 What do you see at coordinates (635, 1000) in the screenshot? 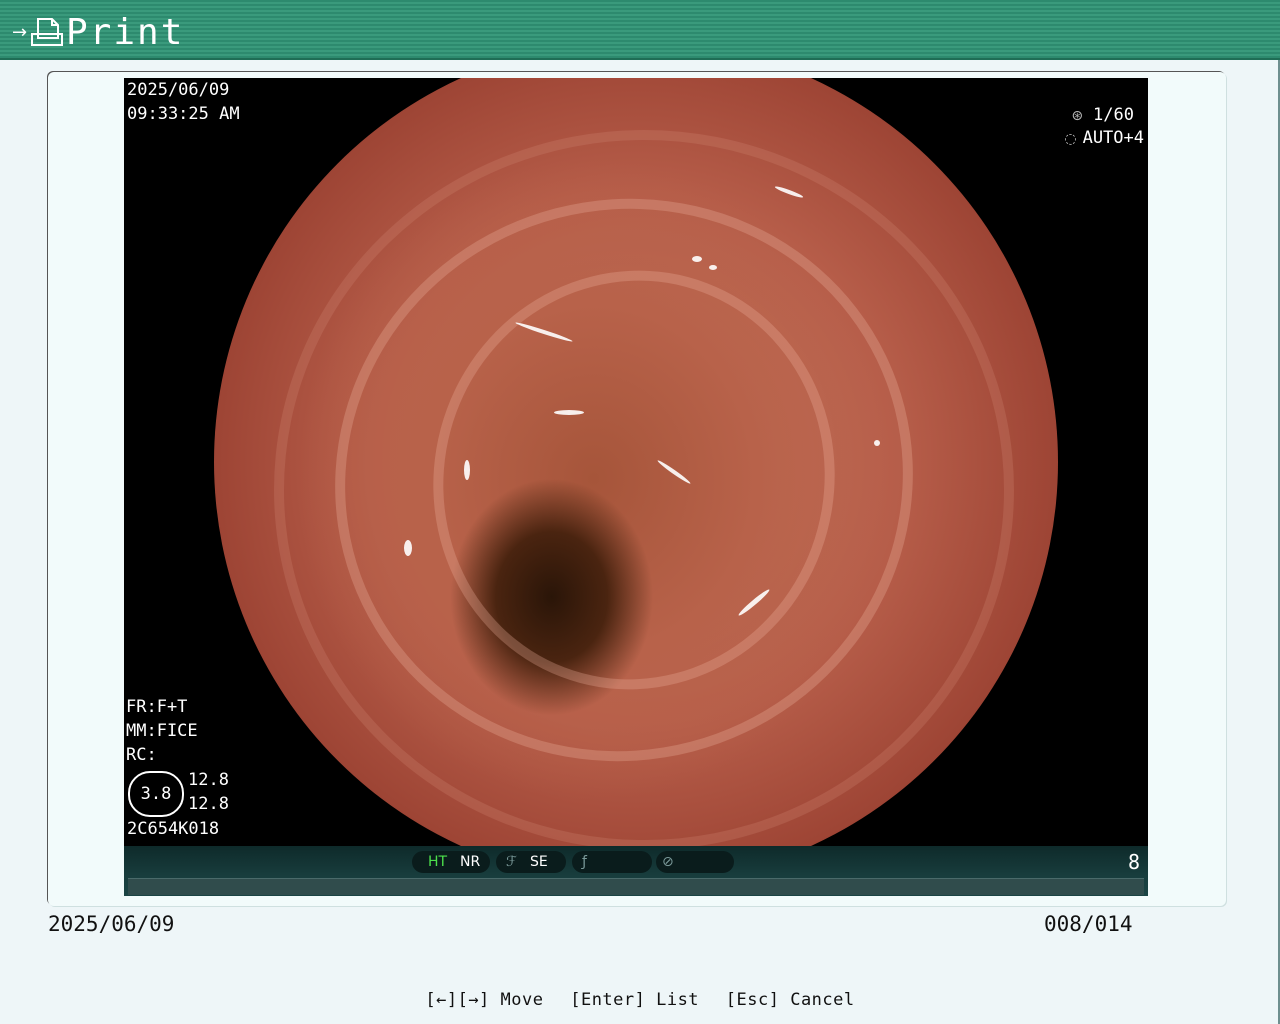
I see `list-hint: [Enter] List` at bounding box center [635, 1000].